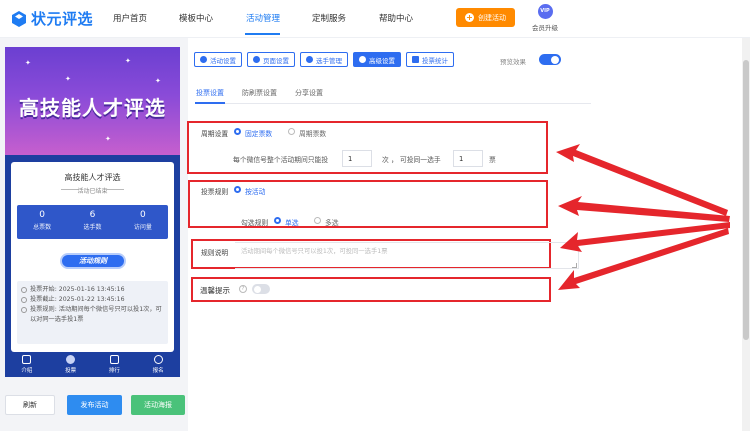  What do you see at coordinates (317, 220) in the screenshot?
I see `radio-multiple` at bounding box center [317, 220].